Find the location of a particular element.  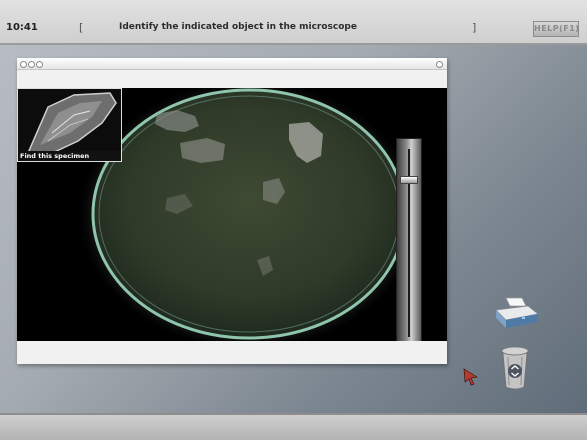

trash-icon is located at coordinates (515, 368).